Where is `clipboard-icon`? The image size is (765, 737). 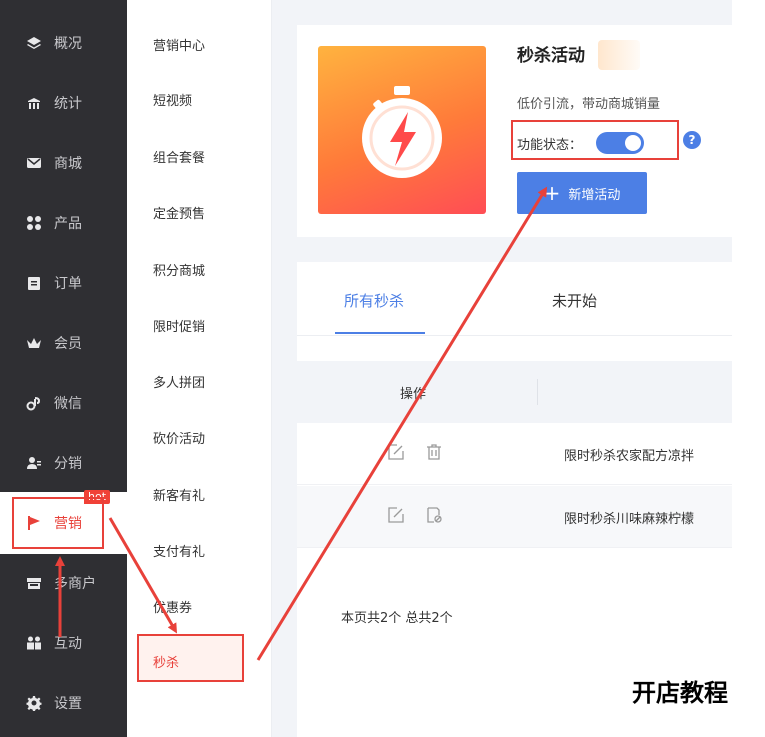 clipboard-icon is located at coordinates (34, 283).